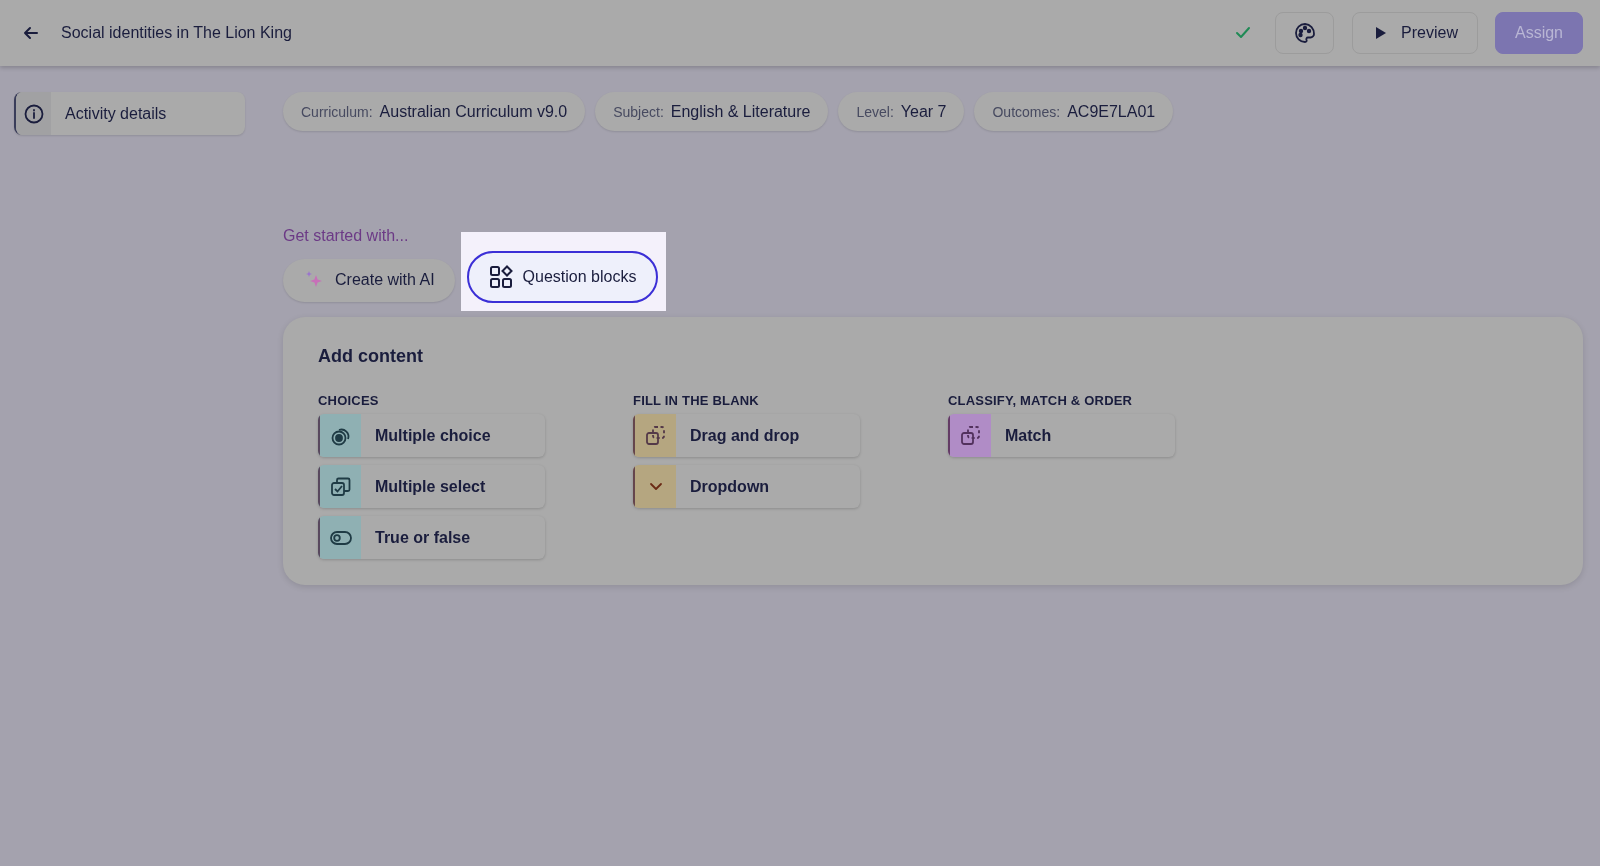  What do you see at coordinates (431, 537) in the screenshot?
I see `question-type-item: True or false` at bounding box center [431, 537].